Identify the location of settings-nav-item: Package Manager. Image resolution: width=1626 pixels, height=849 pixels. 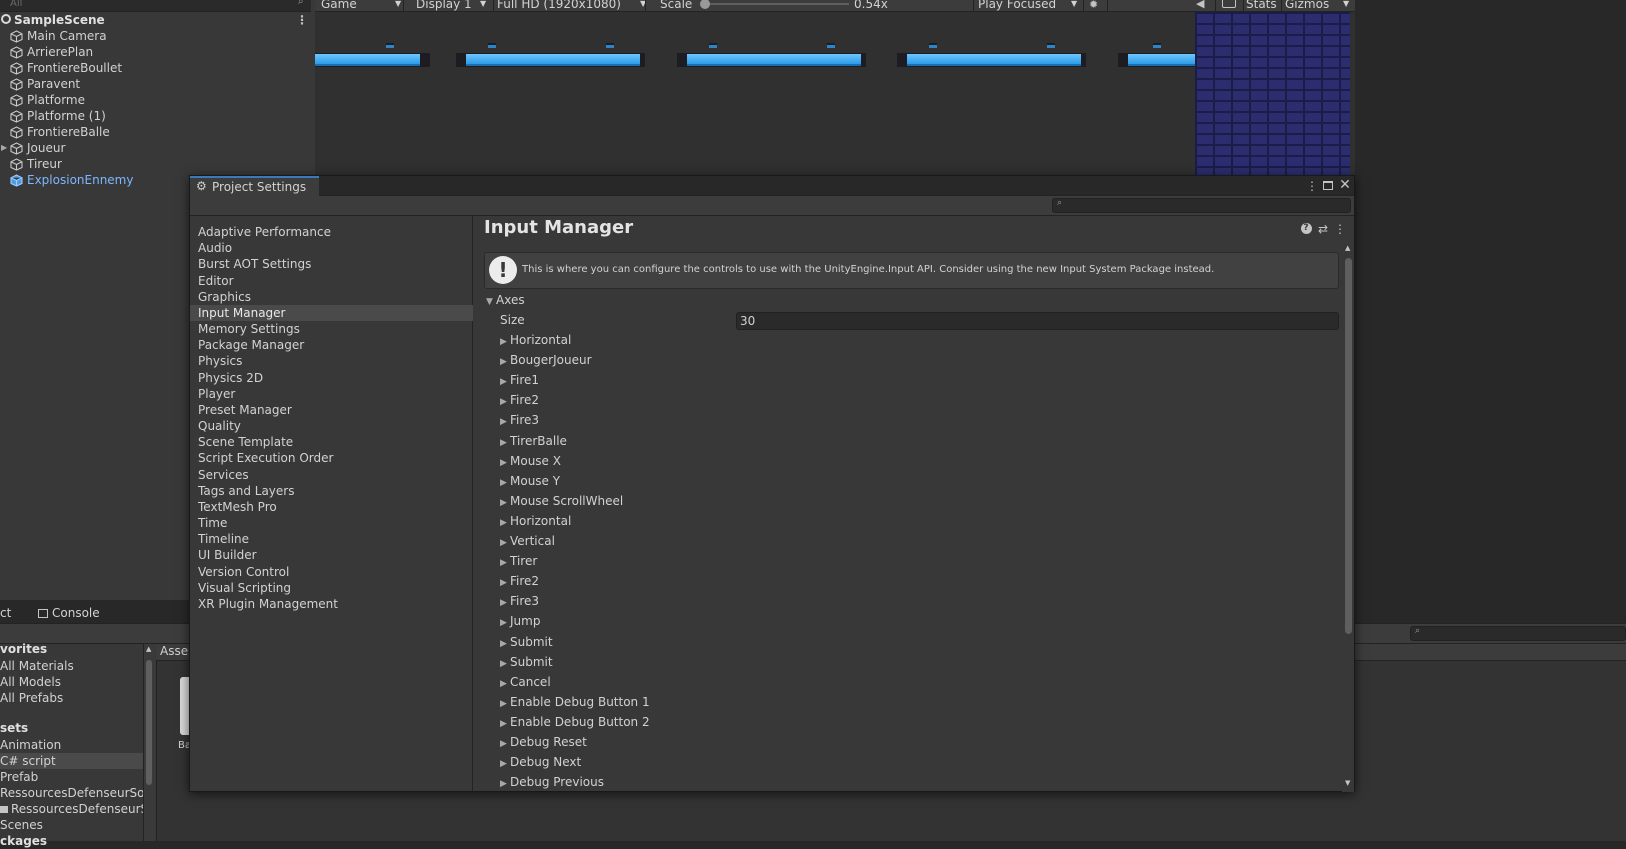
(331, 345).